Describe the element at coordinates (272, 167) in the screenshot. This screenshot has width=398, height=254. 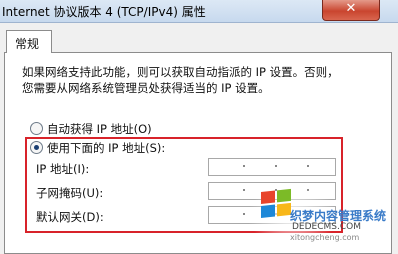
I see `ip-address-field` at that location.